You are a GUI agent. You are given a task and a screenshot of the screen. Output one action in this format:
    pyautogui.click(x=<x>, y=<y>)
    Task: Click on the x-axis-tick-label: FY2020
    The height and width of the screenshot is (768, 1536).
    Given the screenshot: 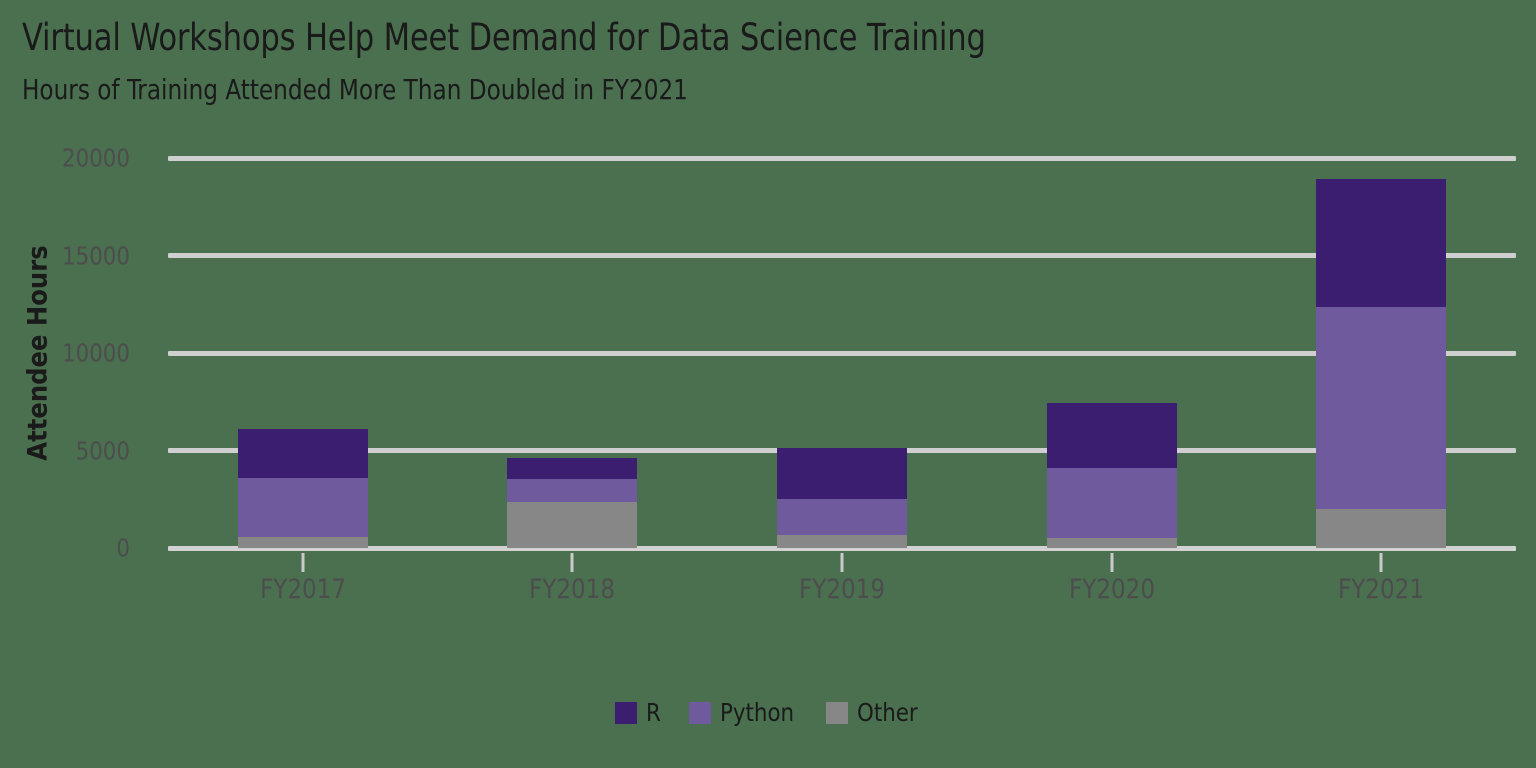 What is the action you would take?
    pyautogui.click(x=1111, y=589)
    